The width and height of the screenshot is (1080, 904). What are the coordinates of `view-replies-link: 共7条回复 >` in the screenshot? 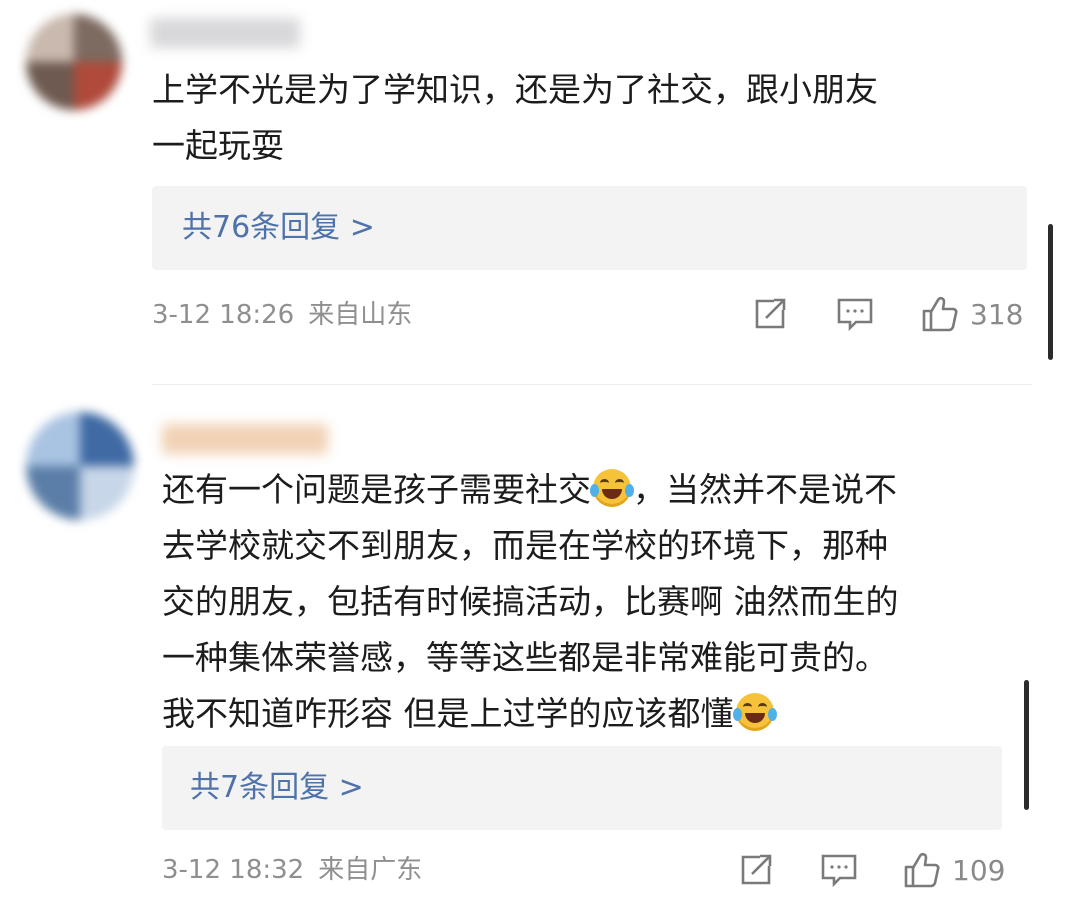 It's located at (277, 788).